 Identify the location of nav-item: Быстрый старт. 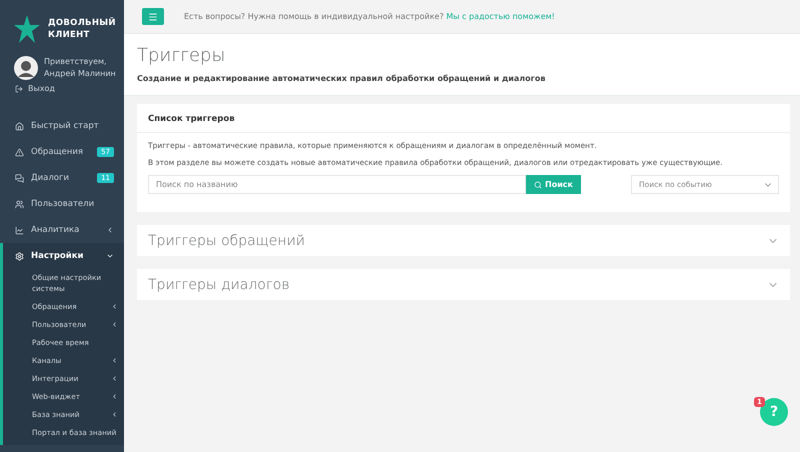
(62, 126).